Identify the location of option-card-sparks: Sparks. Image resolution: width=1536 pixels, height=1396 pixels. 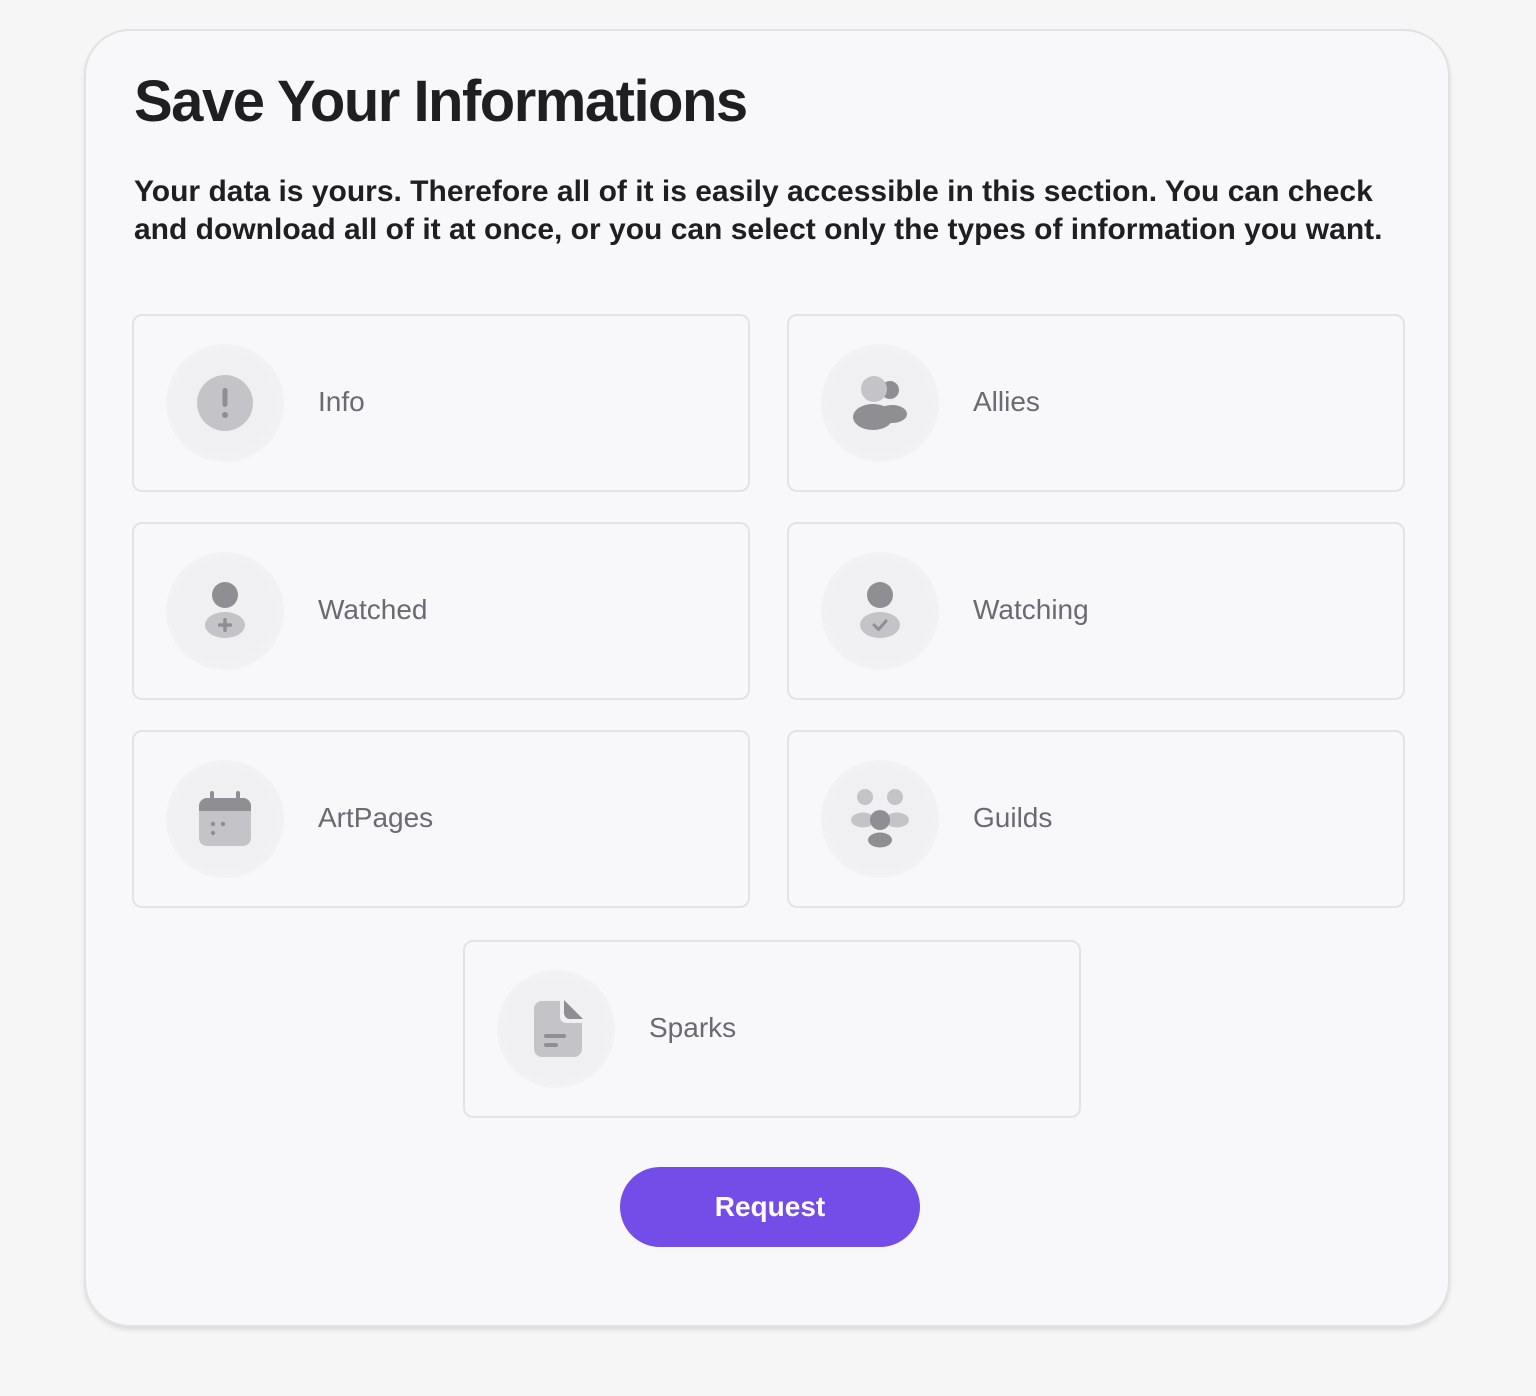
(772, 1029).